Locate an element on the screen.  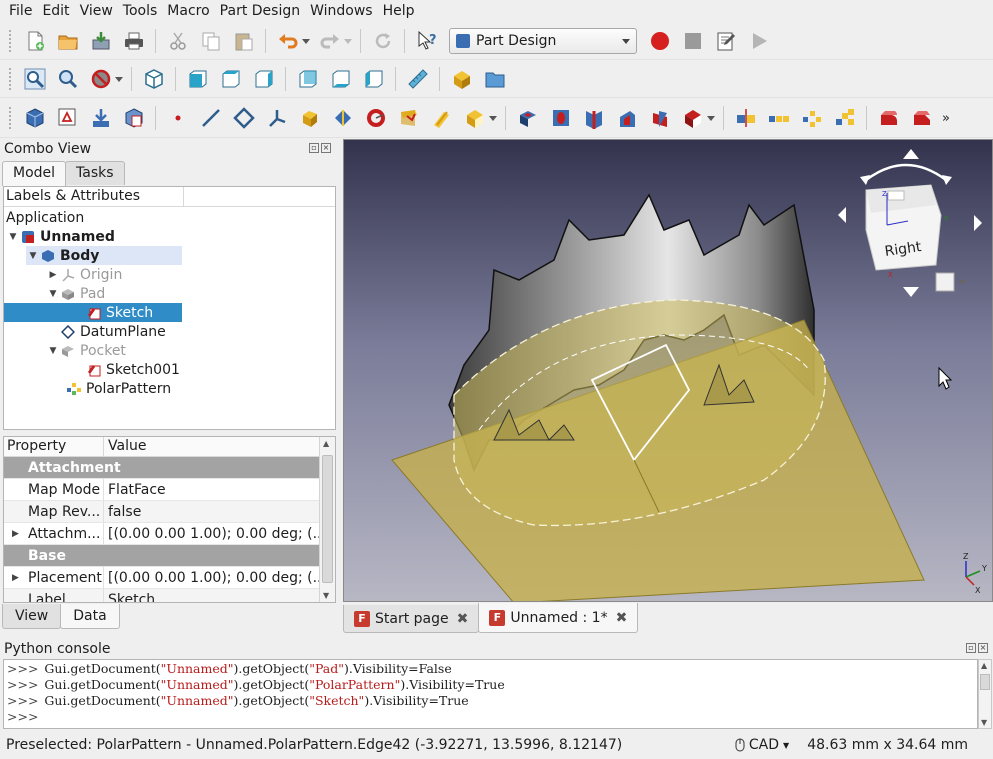
property-column-header: Property is located at coordinates (54, 446).